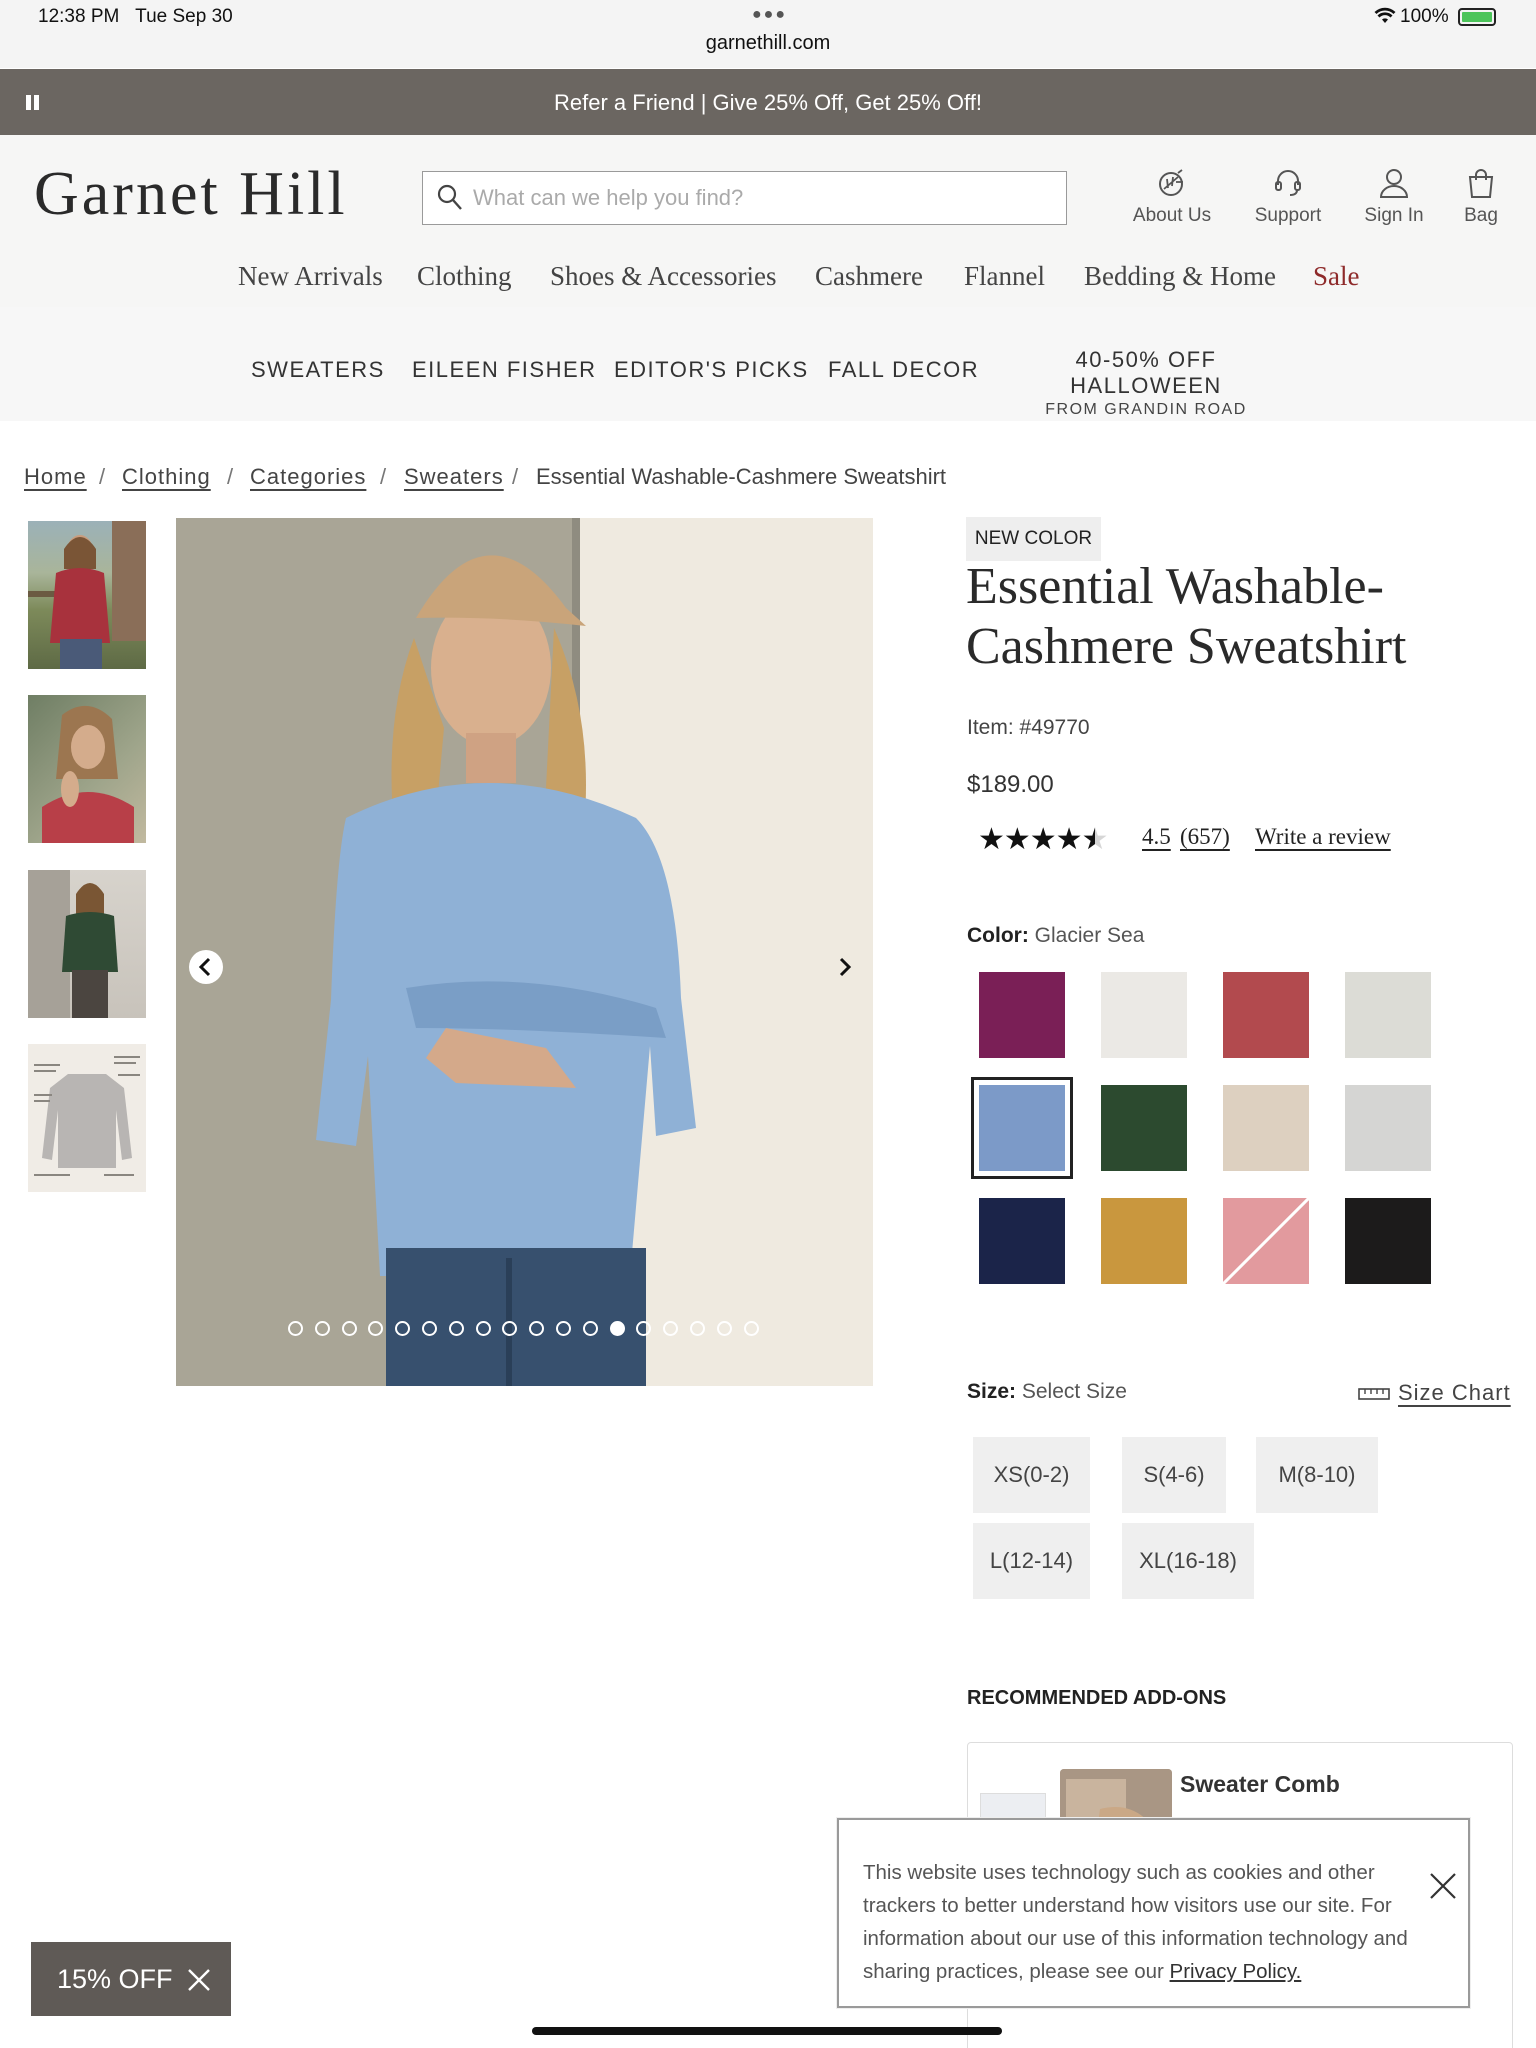  Describe the element at coordinates (1288, 197) in the screenshot. I see `support-link: Support` at that location.